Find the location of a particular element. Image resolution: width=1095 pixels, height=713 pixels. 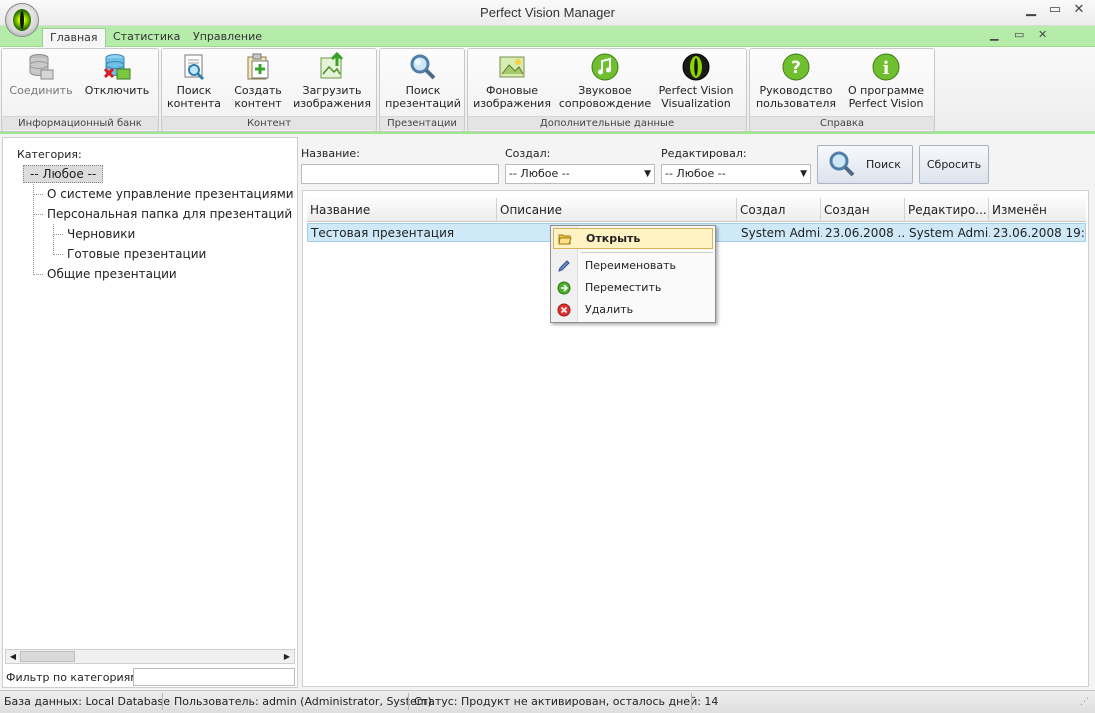

user-guide-label-2: пользователя is located at coordinates (796, 103).